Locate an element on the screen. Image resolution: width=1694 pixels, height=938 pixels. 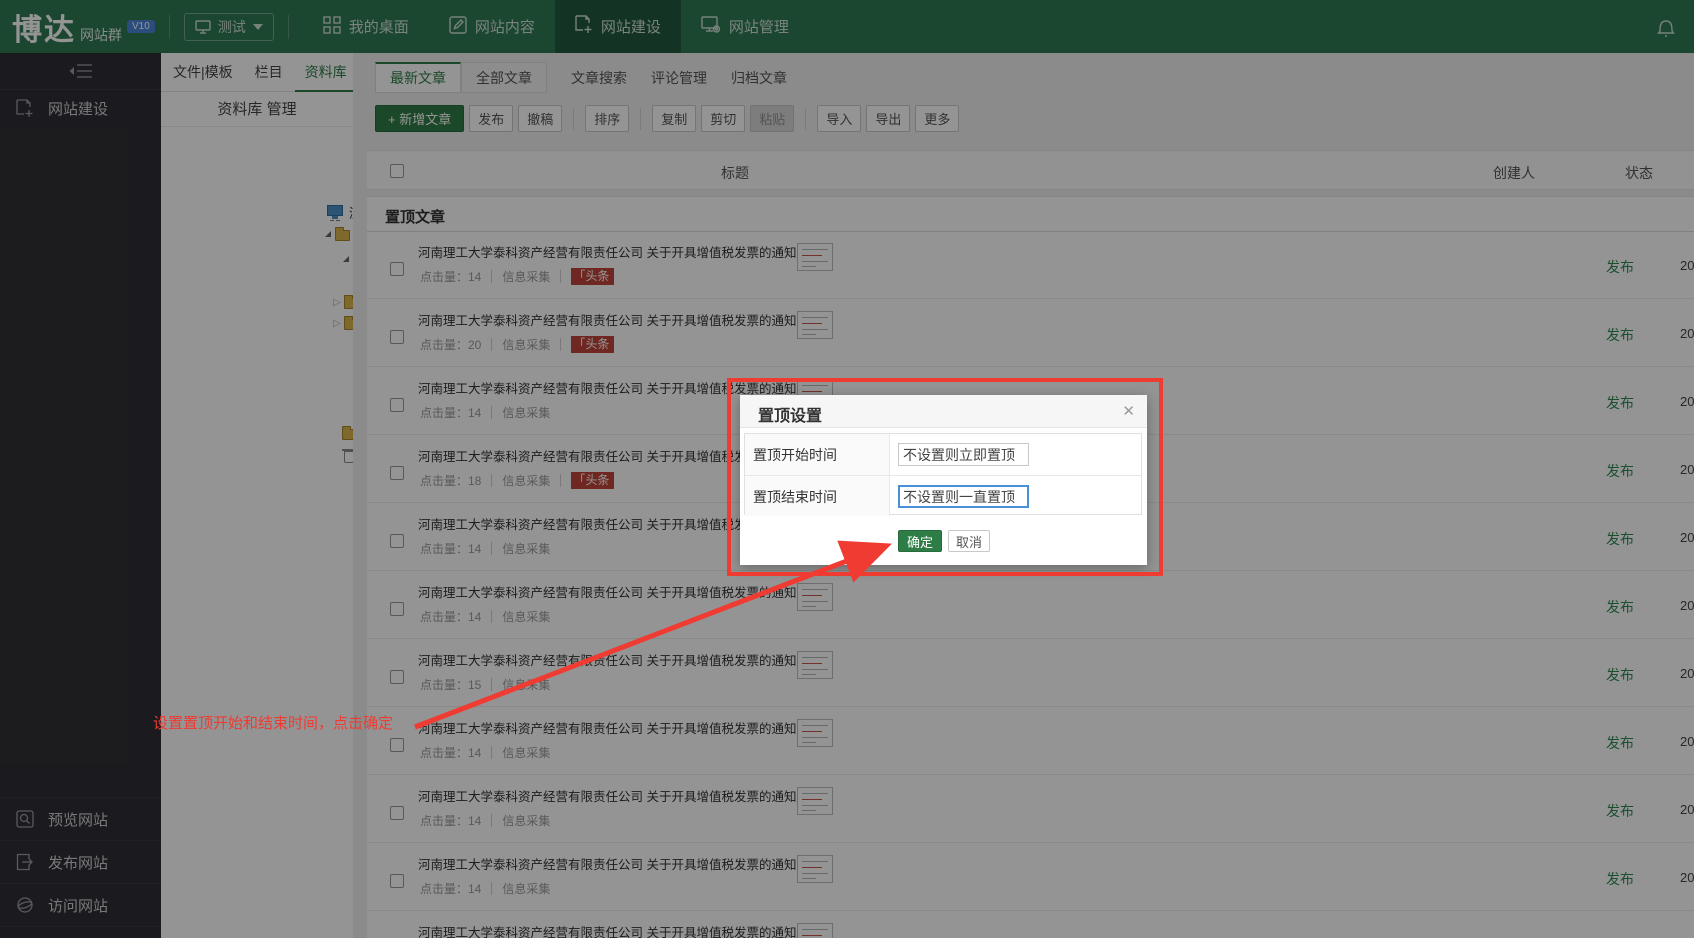
pin-settings-modal: 置顶设置 ✕ 置顶开始时间置顶结束时间 确定 取消 is located at coordinates (943, 480).